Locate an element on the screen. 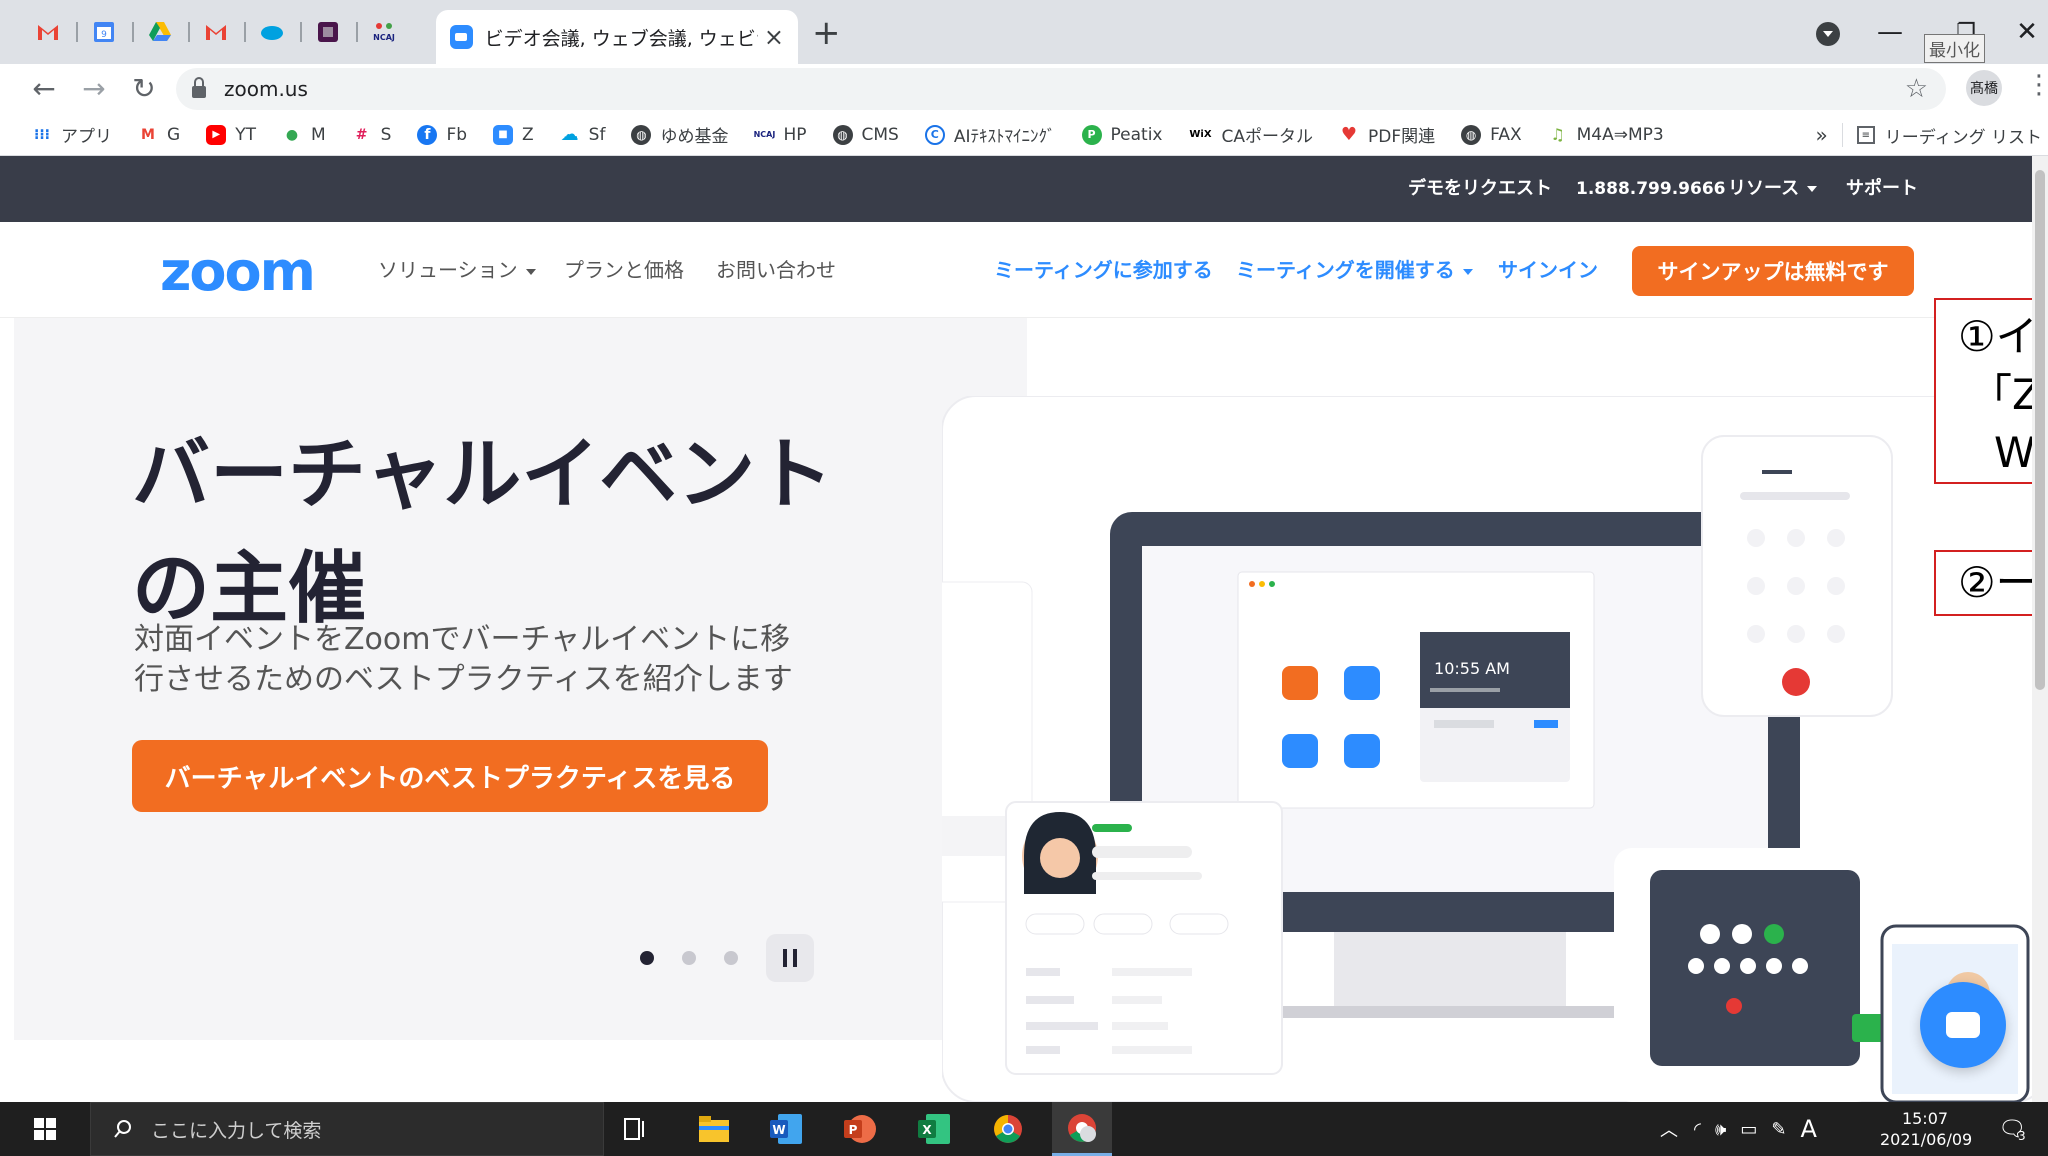 Image resolution: width=2048 pixels, height=1156 pixels. gmail-icon is located at coordinates (48, 32).